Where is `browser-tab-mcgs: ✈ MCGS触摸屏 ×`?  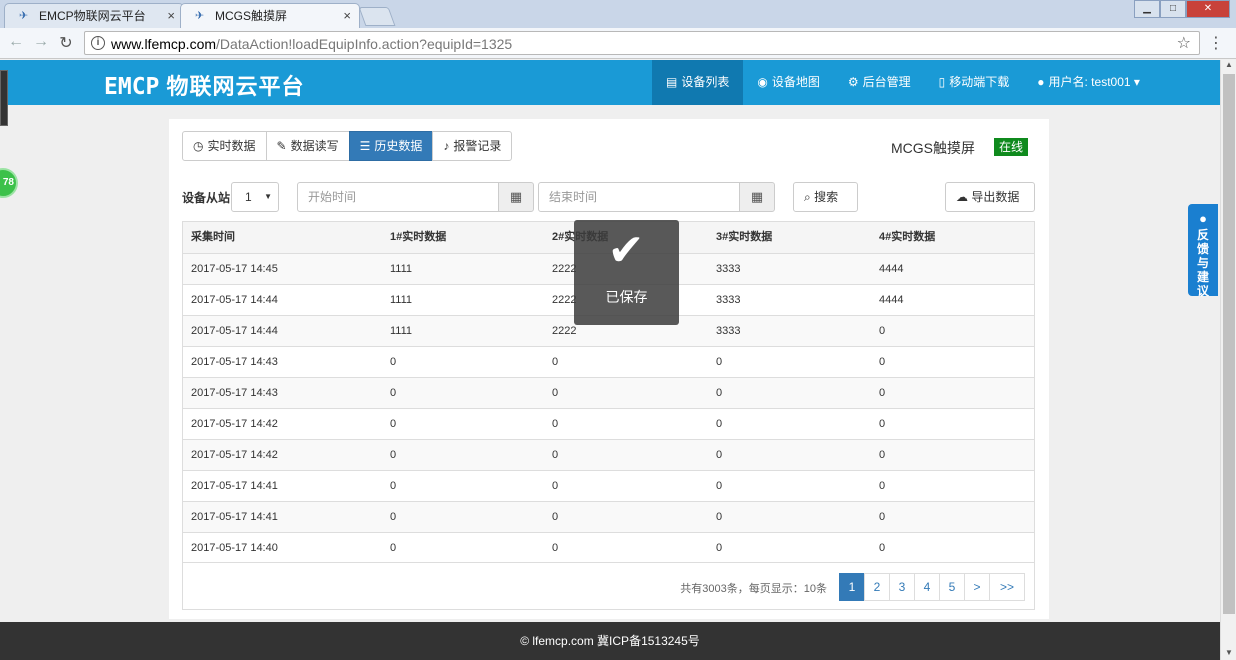
browser-tab-mcgs: ✈ MCGS触摸屏 × is located at coordinates (270, 15).